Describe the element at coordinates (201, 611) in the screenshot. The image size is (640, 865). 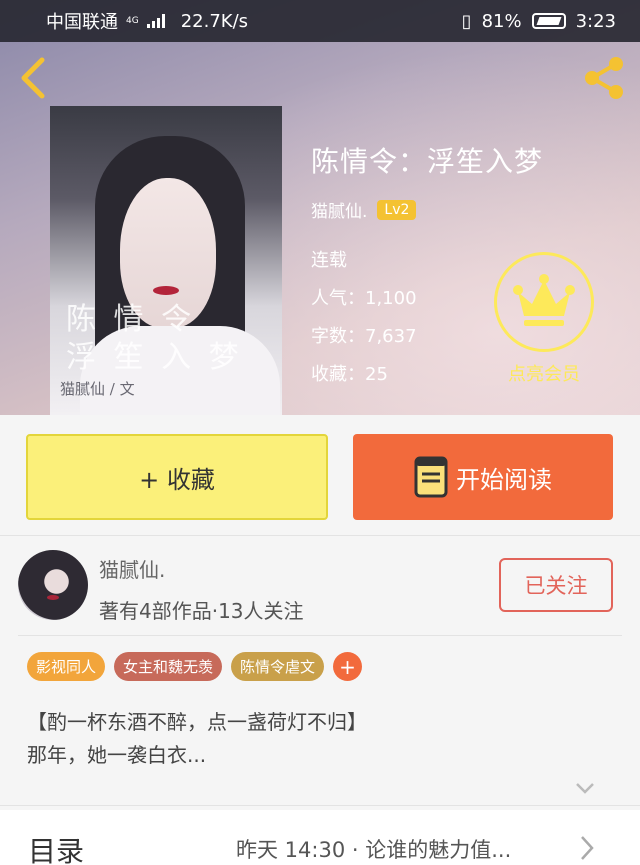
I see `author-stats: 著有4部作品·13人关注` at that location.